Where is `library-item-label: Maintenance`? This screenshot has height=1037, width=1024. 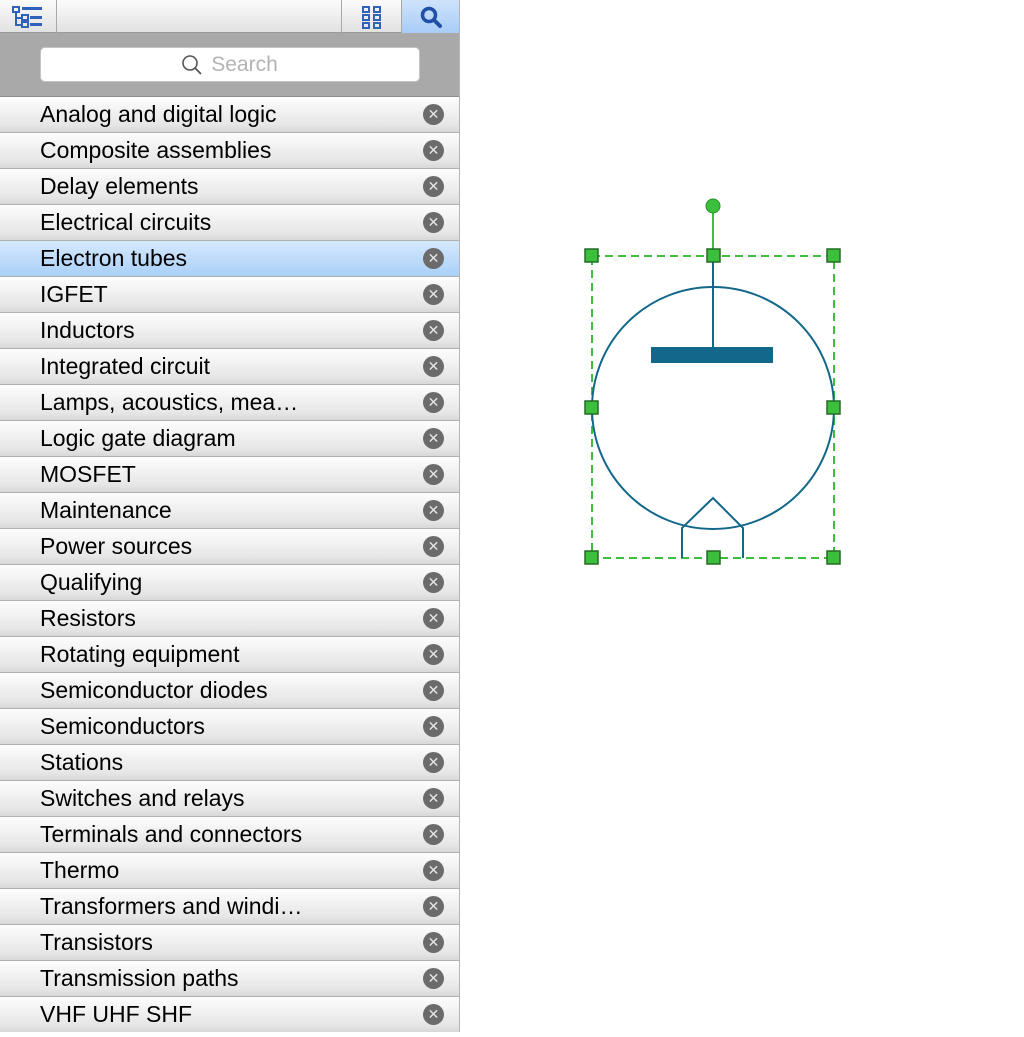
library-item-label: Maintenance is located at coordinates (106, 510).